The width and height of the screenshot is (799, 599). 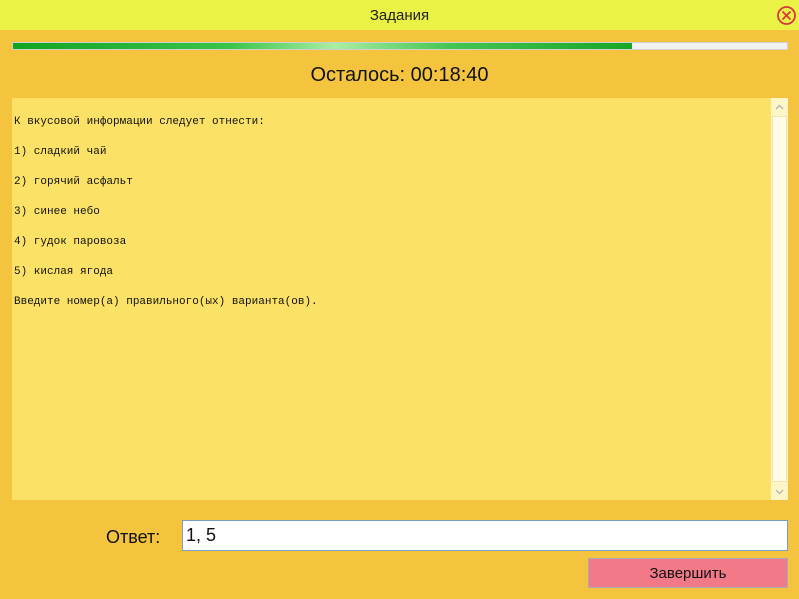 I want to click on question-intro: К вкусовой информации следует отнести:, so click(x=139, y=122).